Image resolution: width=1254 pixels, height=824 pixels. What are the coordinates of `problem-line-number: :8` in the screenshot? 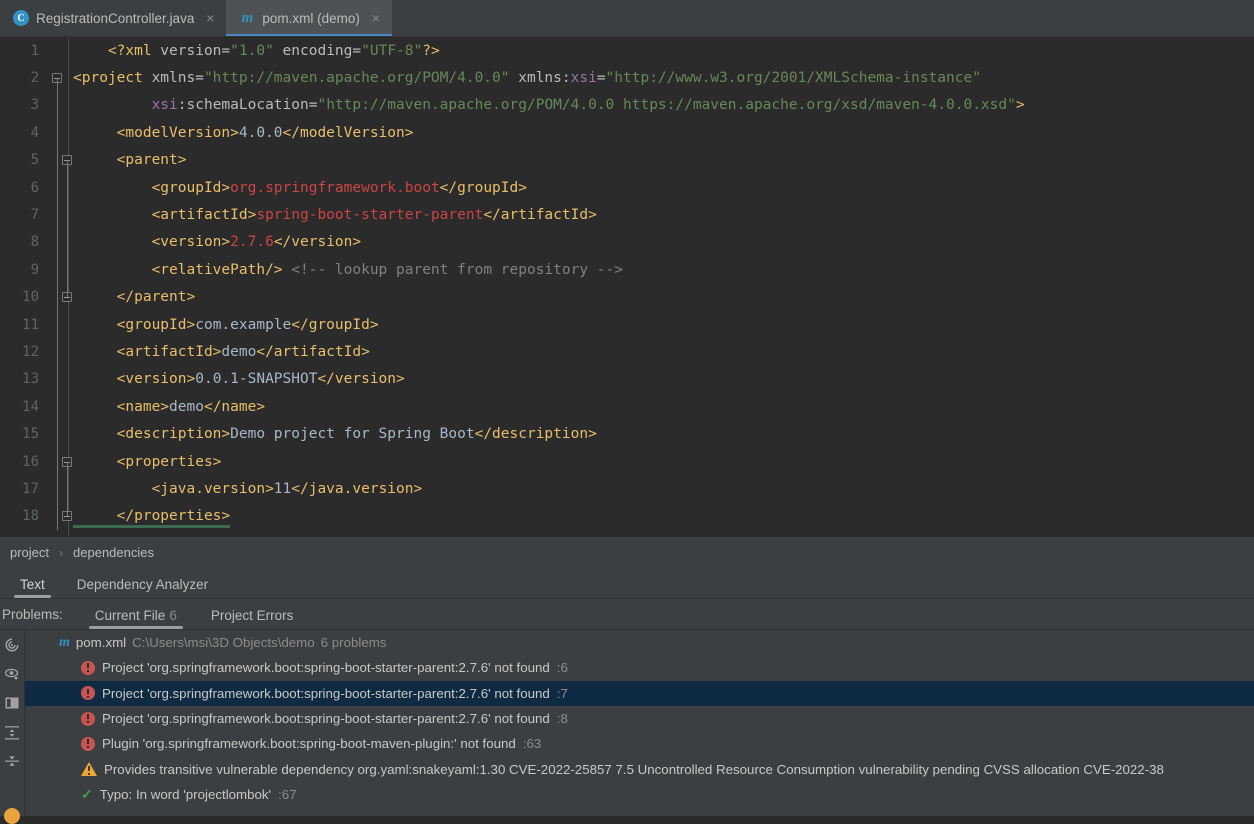 It's located at (562, 719).